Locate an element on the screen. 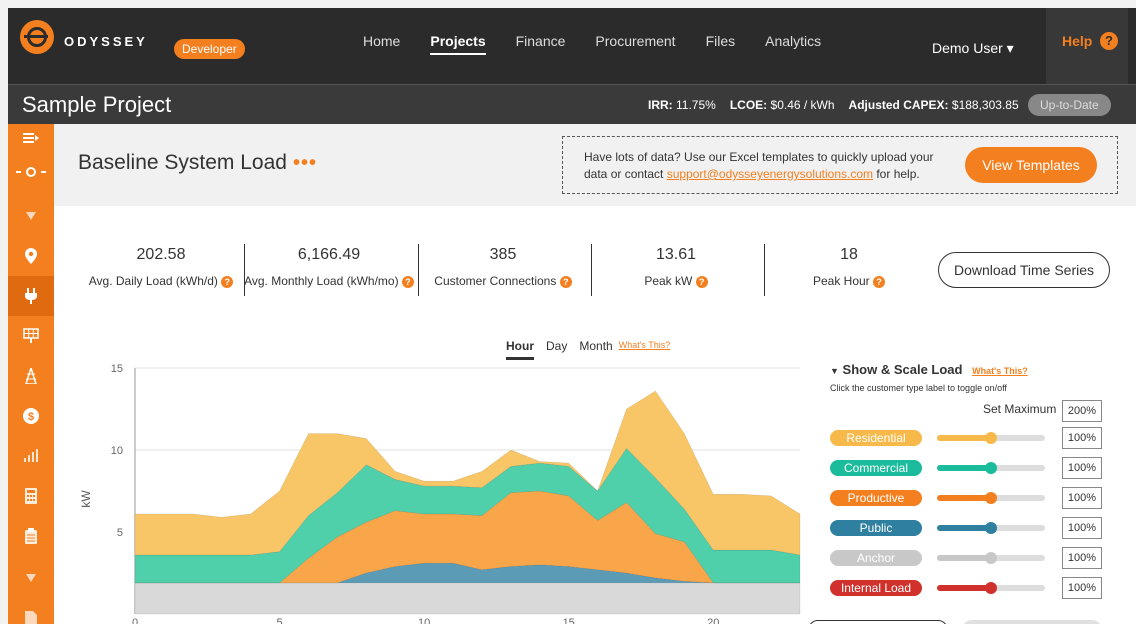 This screenshot has width=1136, height=624. stat-value: 13.61 is located at coordinates (676, 254).